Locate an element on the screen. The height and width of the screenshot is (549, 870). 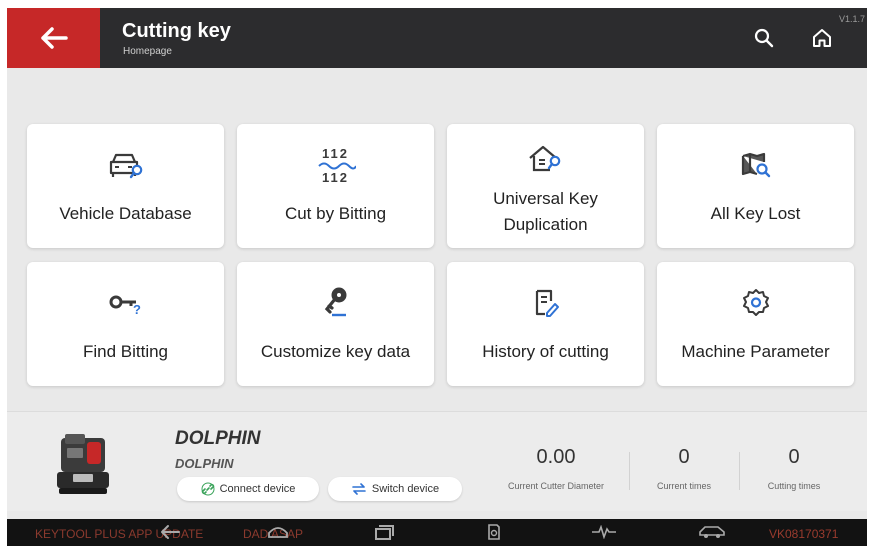
connect-device-button: Connect device is located at coordinates (248, 489).